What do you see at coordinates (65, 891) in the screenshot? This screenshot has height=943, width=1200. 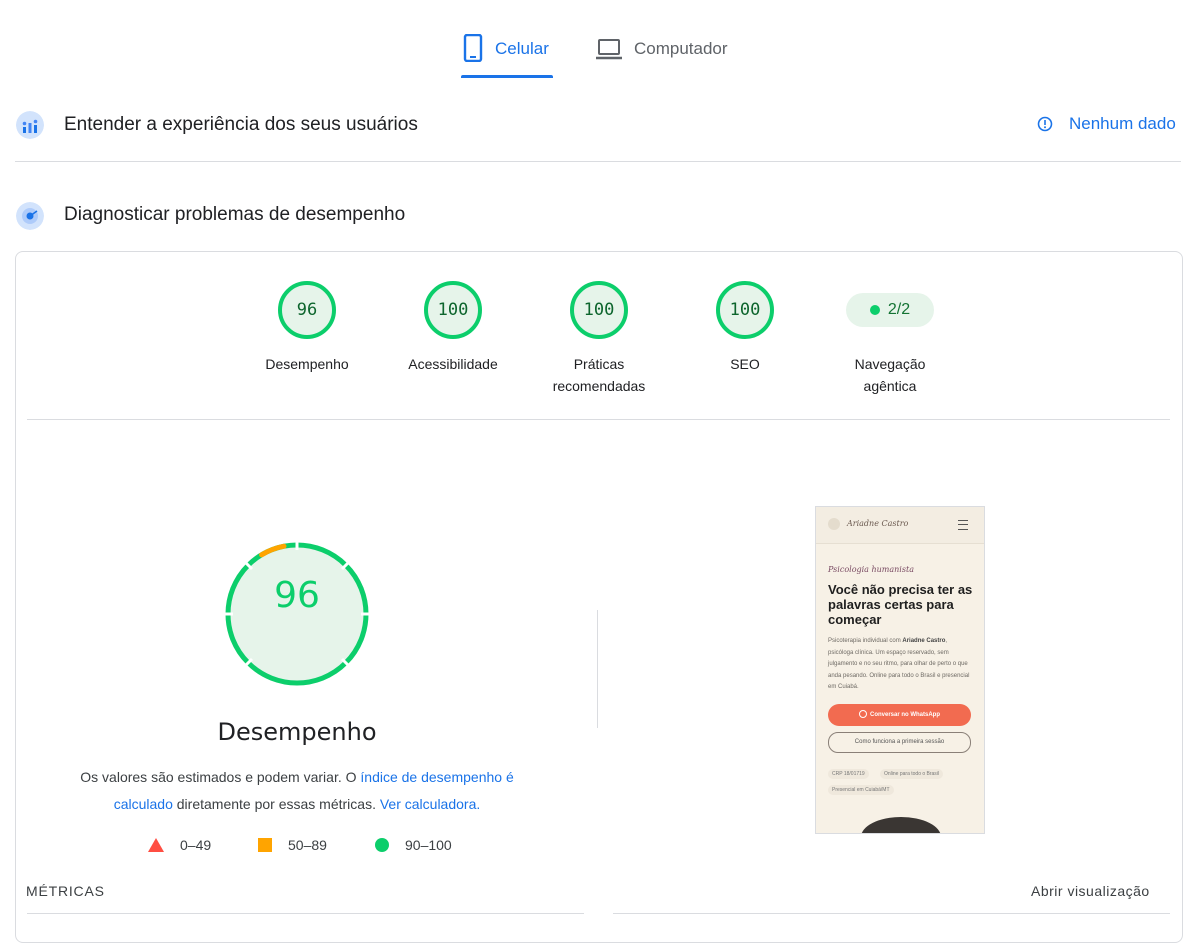 I see `metrics-heading: MÉTRICAS` at bounding box center [65, 891].